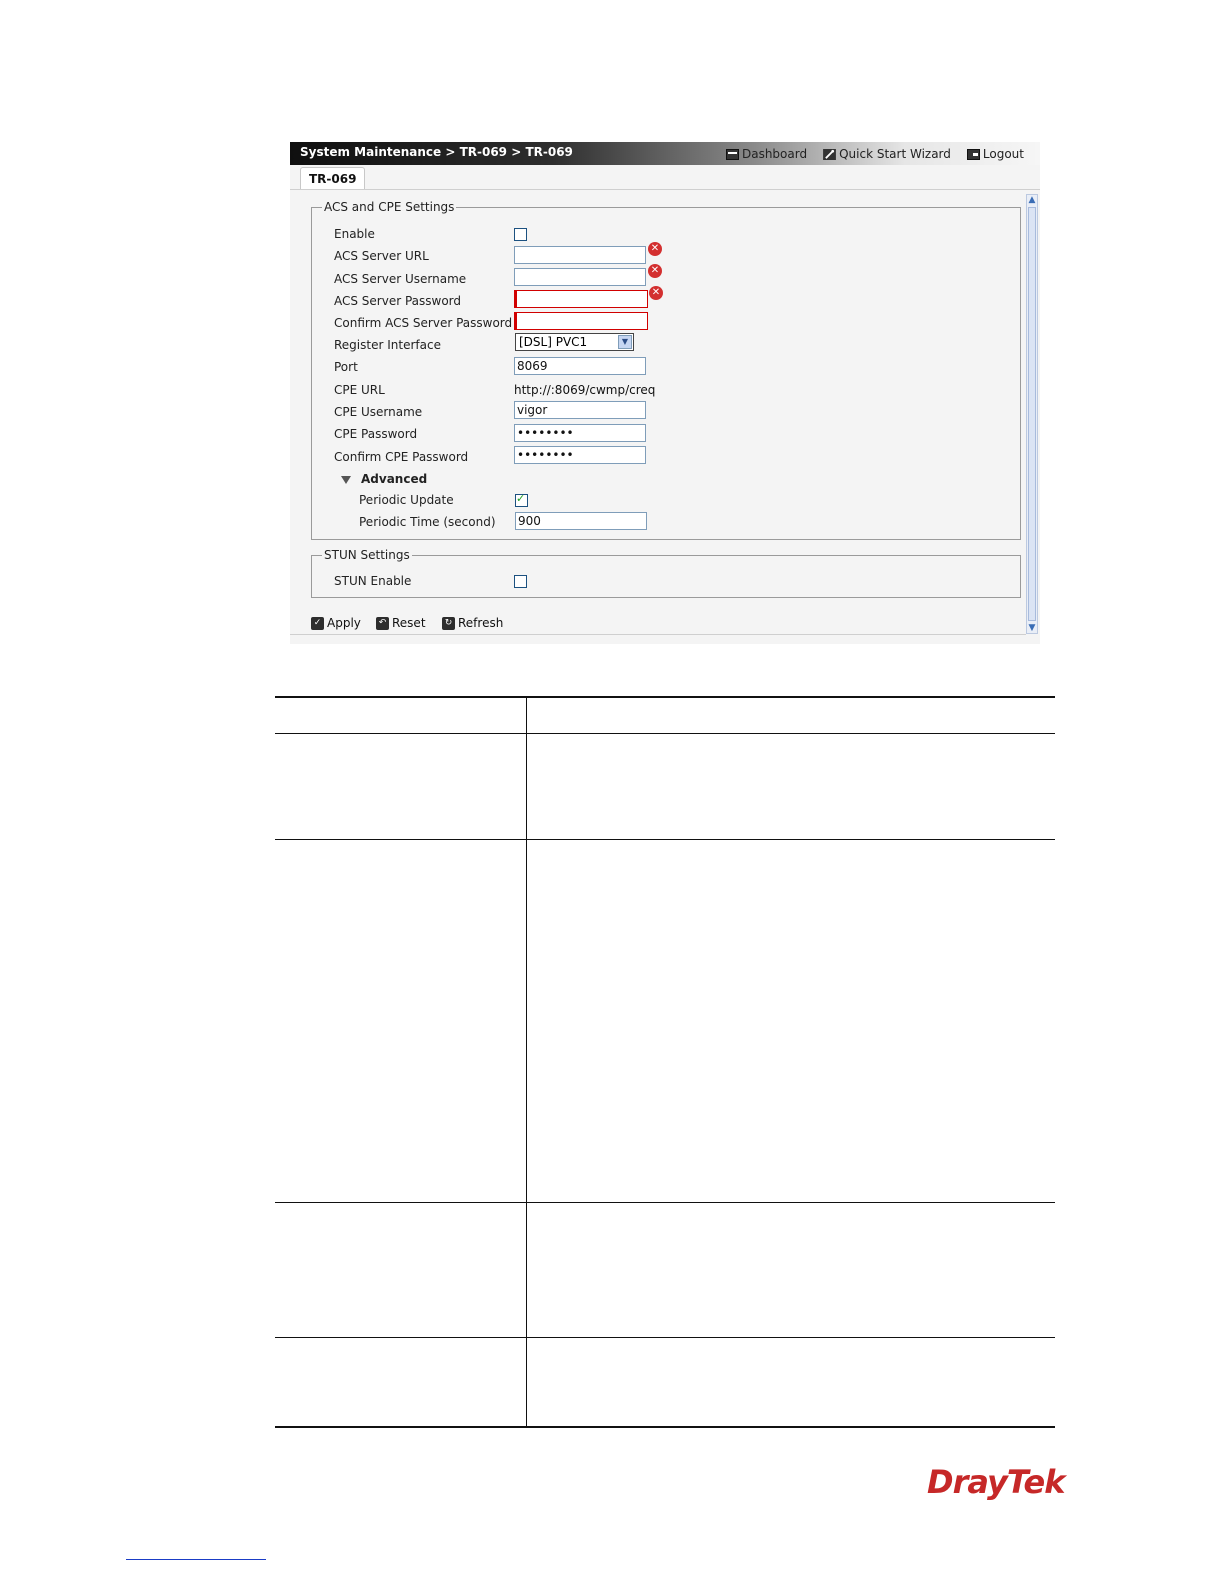 Image resolution: width=1224 pixels, height=1584 pixels. Describe the element at coordinates (1003, 154) in the screenshot. I see `logout-label: Logout` at that location.